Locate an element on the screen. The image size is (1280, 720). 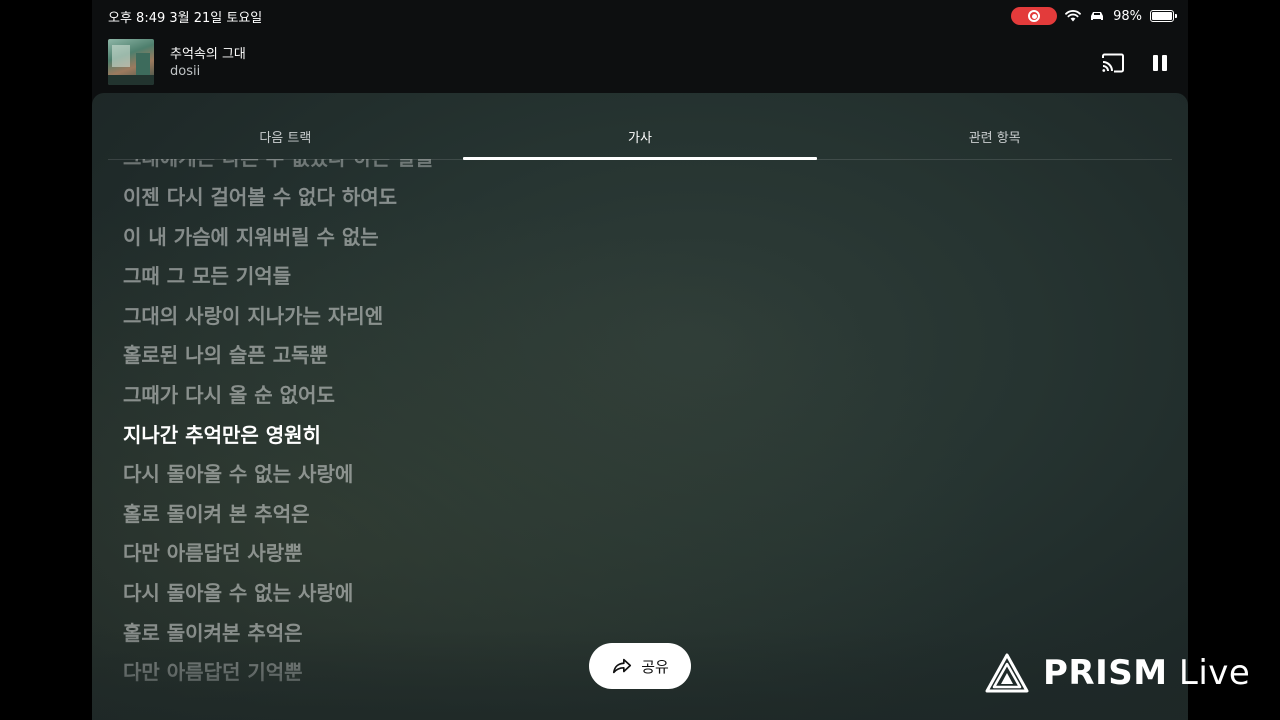
lyric-line: 홀로 돌이켜 본 추억은 is located at coordinates (216, 514).